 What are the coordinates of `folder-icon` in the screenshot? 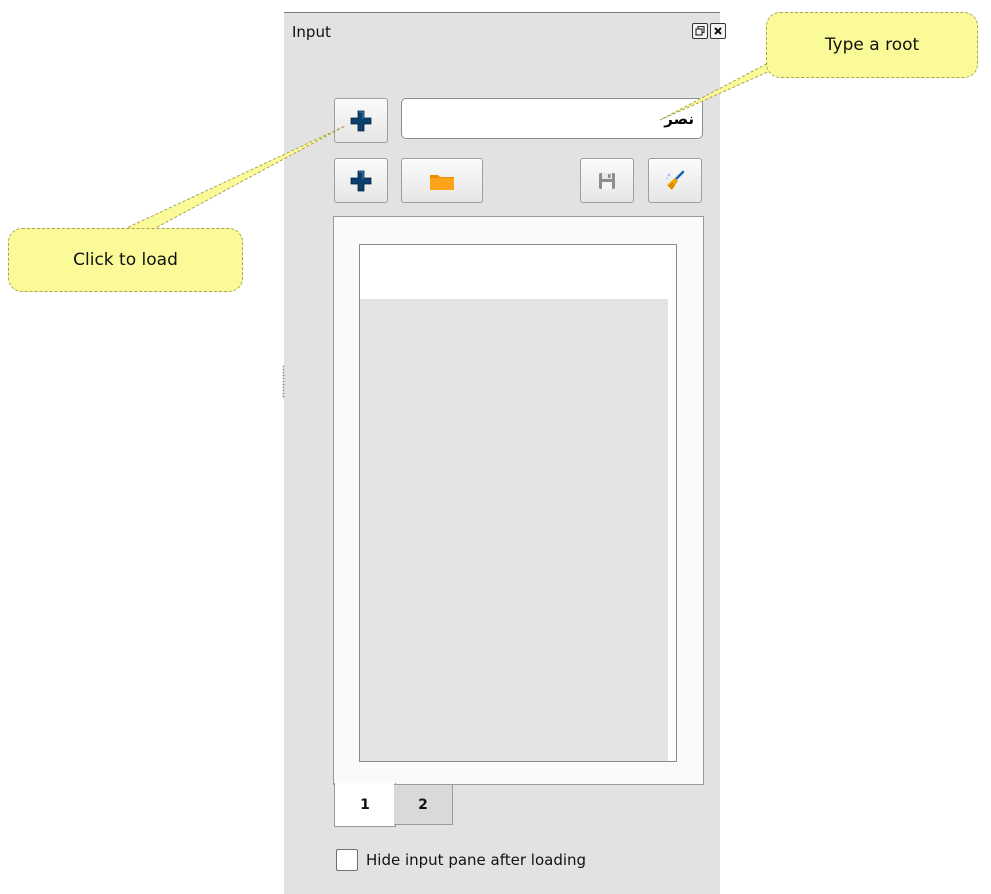 It's located at (442, 182).